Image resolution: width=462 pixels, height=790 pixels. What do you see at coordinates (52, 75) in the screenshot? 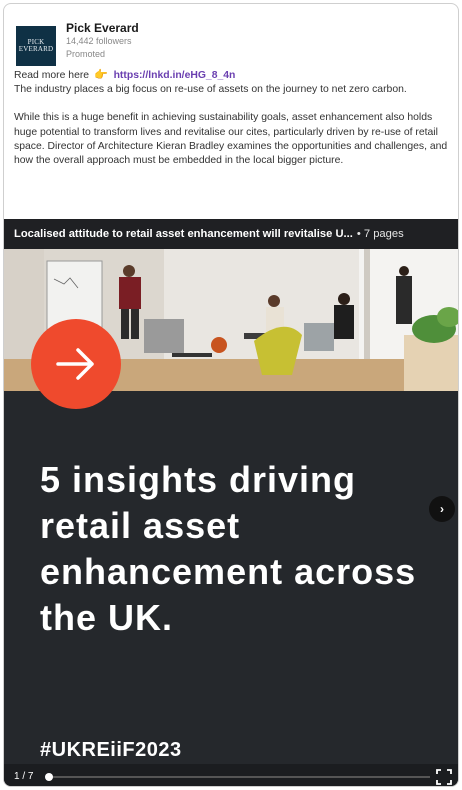
I see `read-more-label: Read more here` at bounding box center [52, 75].